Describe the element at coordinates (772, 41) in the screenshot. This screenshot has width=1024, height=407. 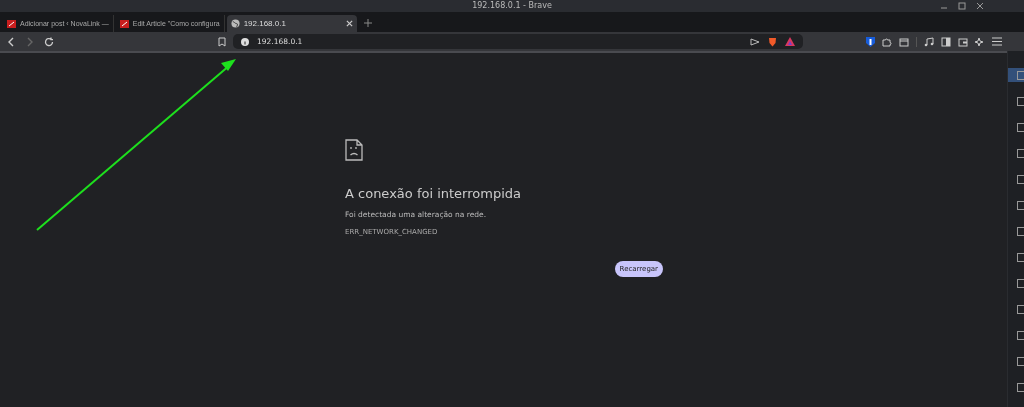
I see `lion-shield-icon` at that location.